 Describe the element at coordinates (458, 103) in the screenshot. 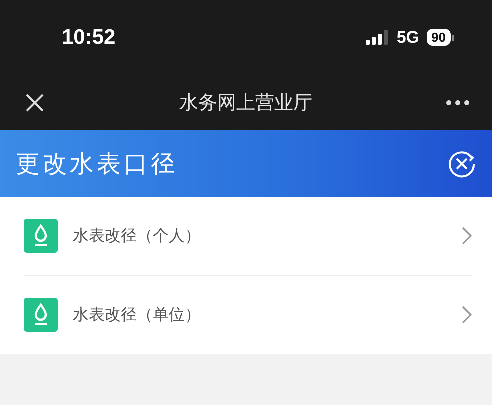

I see `more-button` at that location.